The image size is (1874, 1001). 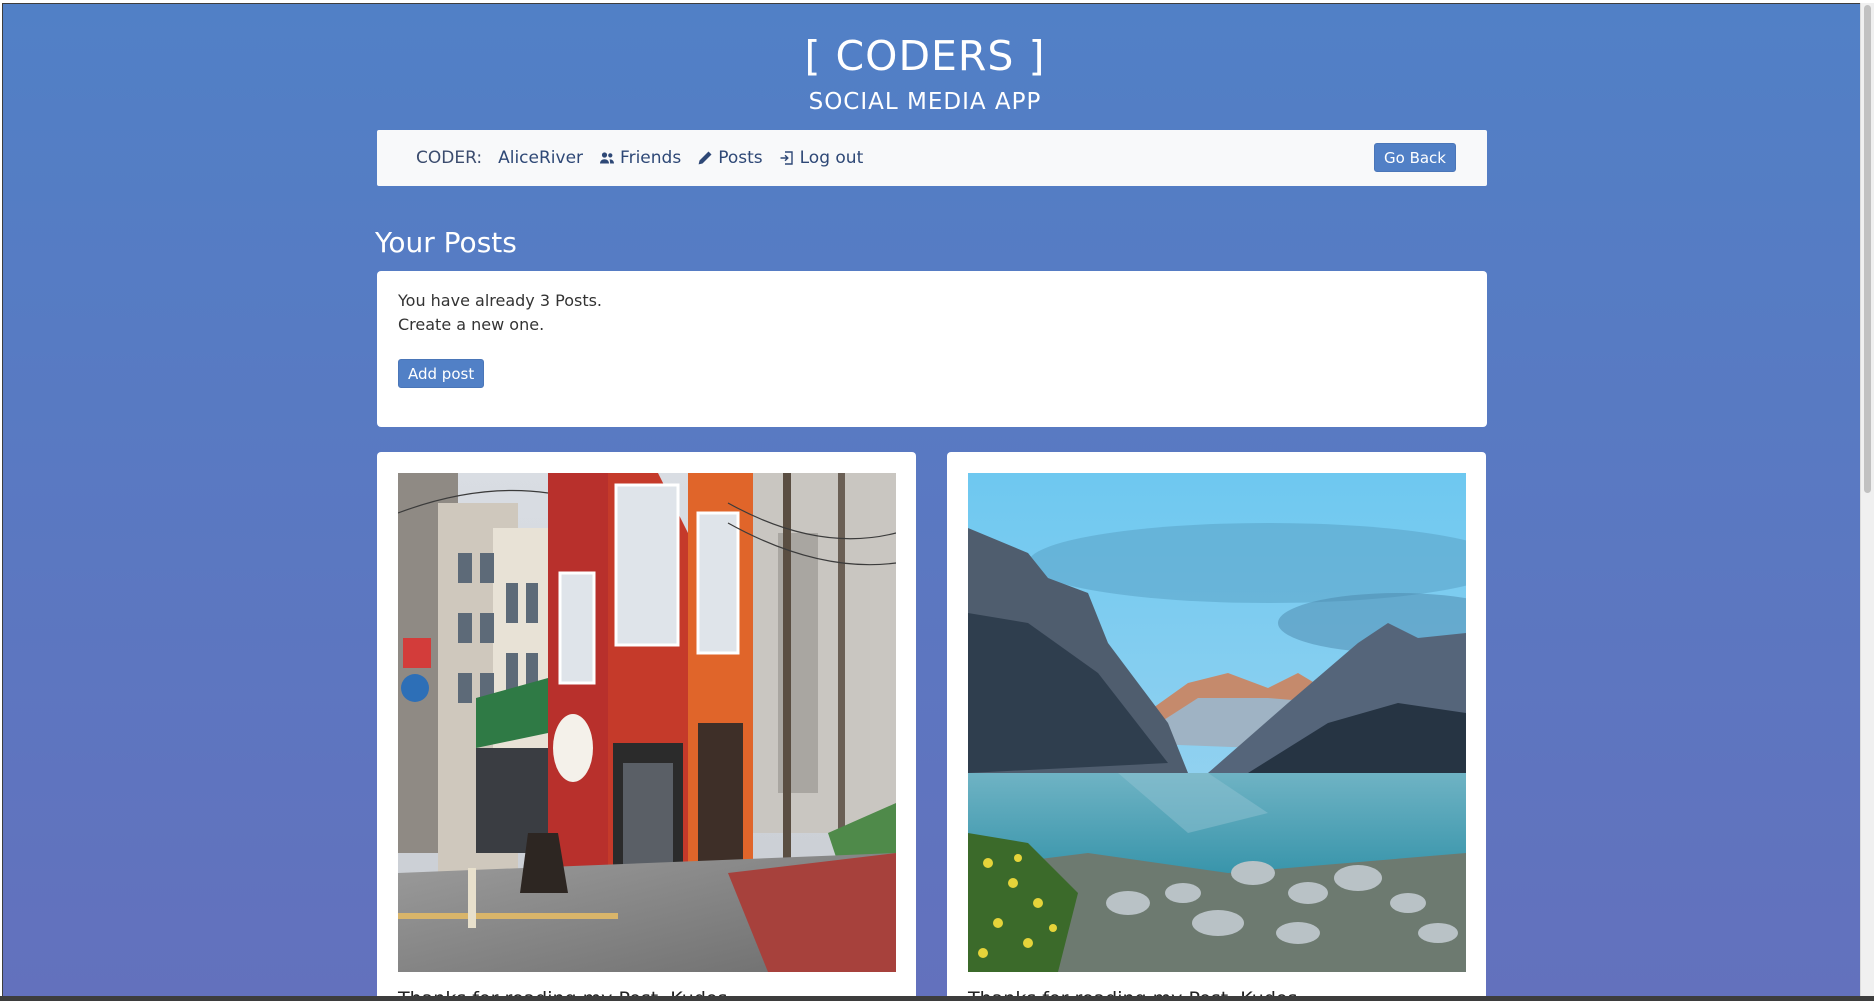 I want to click on page-scrollbar, so click(x=1867, y=499).